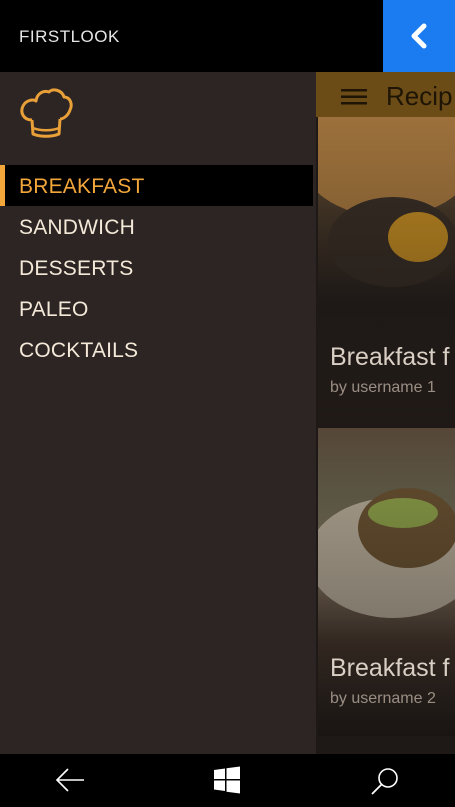 This screenshot has width=455, height=807. I want to click on system-navigation-bar, so click(227, 780).